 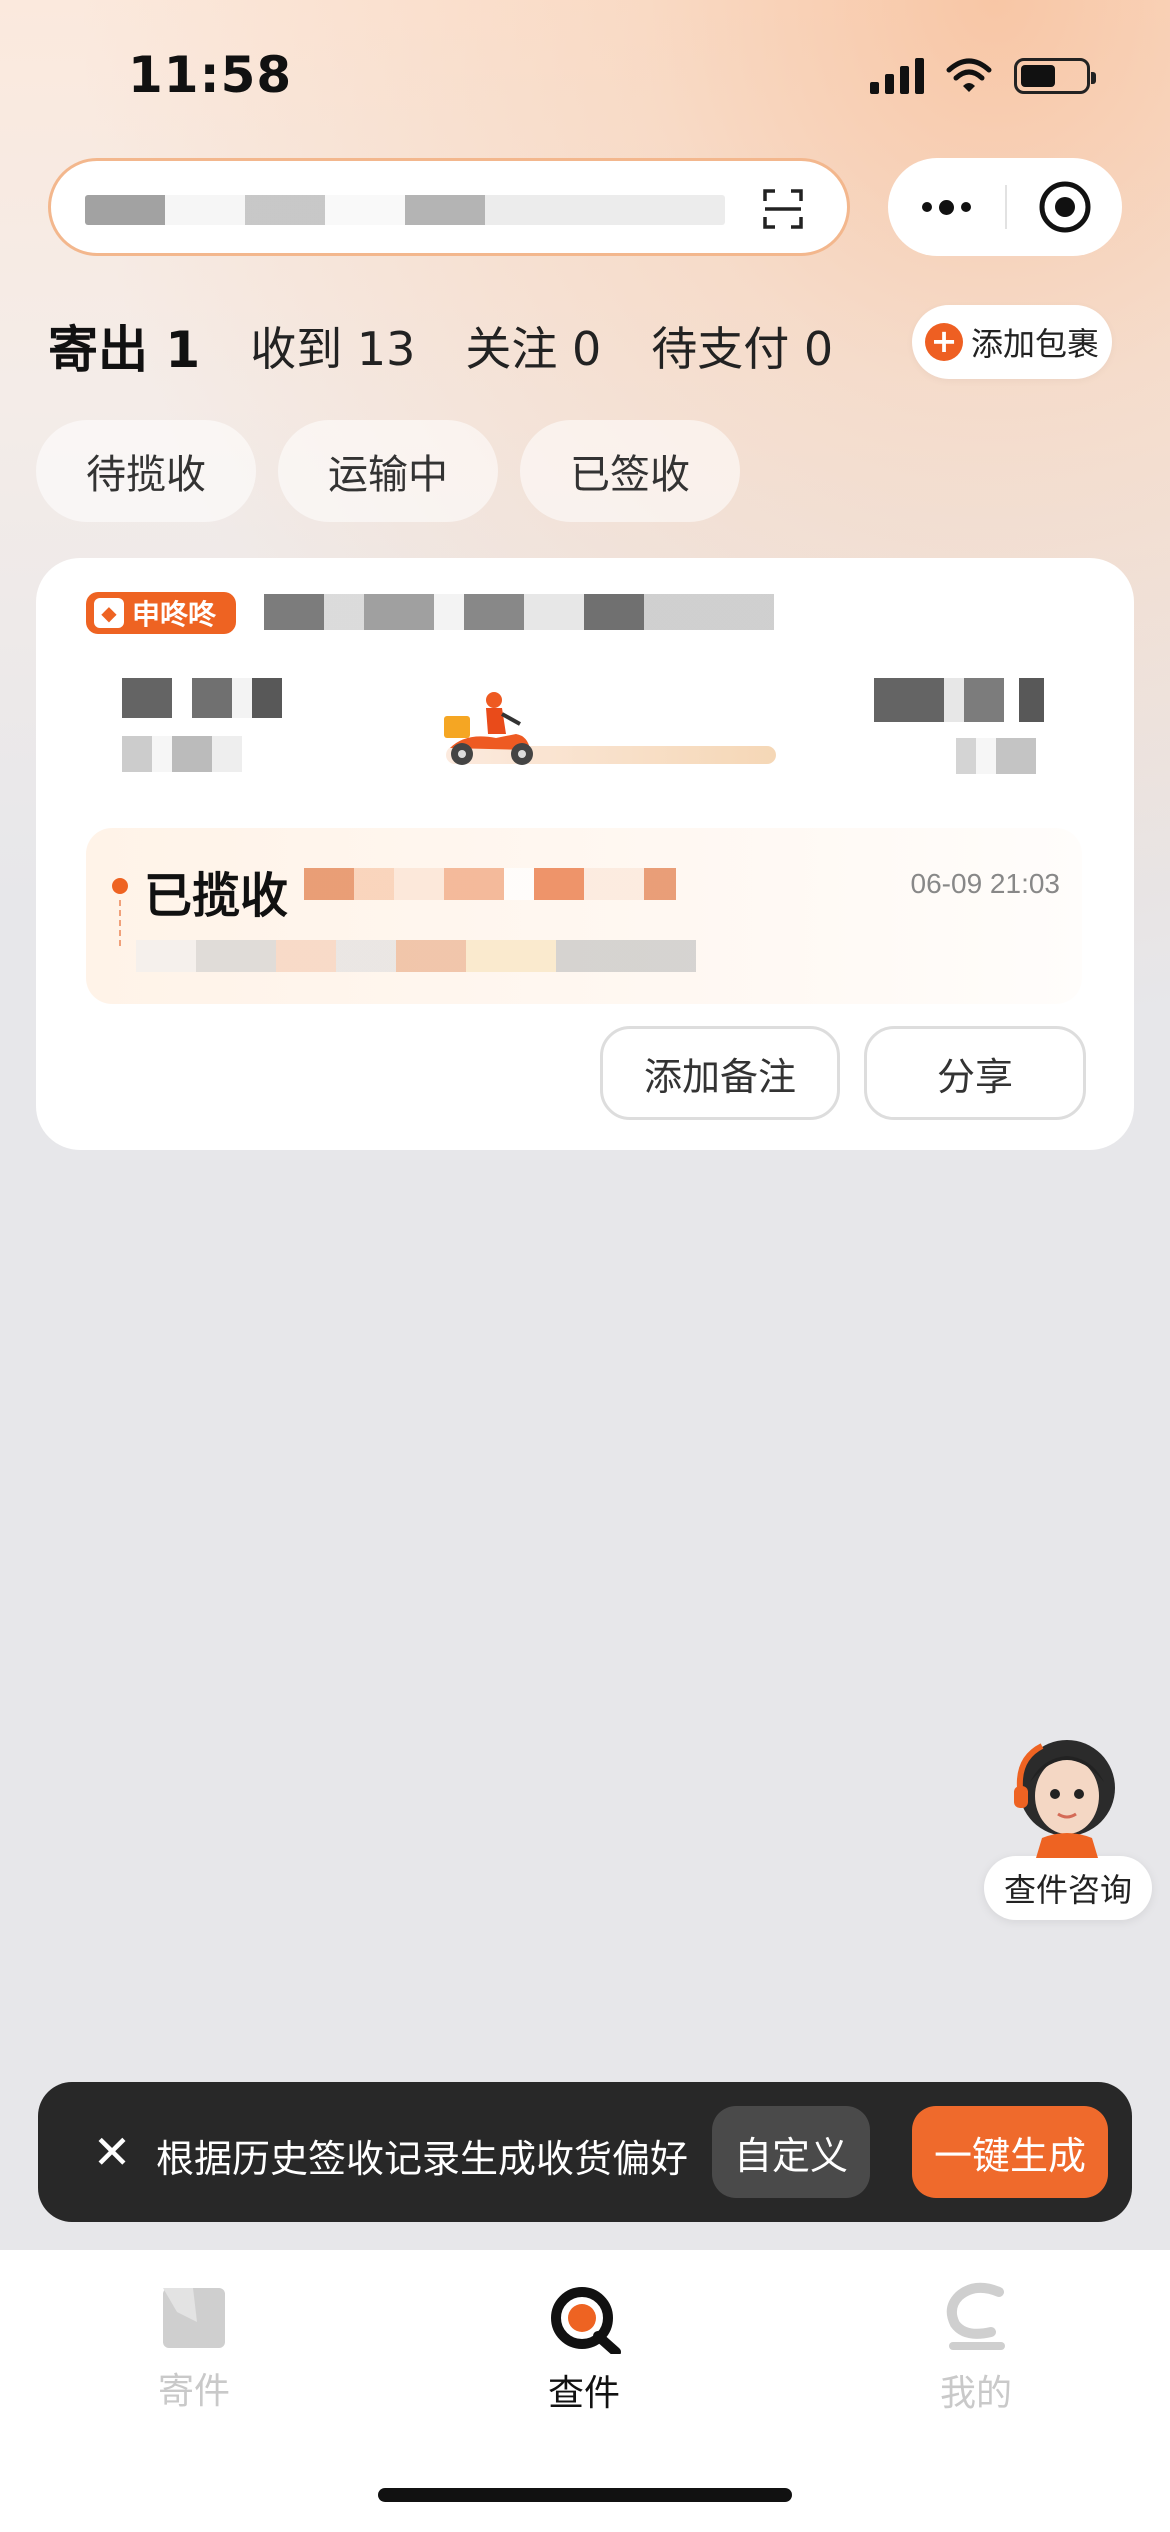 What do you see at coordinates (332, 346) in the screenshot?
I see `tab-received: 收到 13` at bounding box center [332, 346].